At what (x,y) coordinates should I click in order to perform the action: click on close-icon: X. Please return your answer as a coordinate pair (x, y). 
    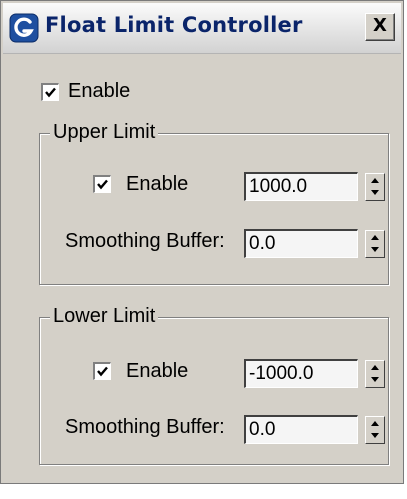
    Looking at the image, I should click on (380, 25).